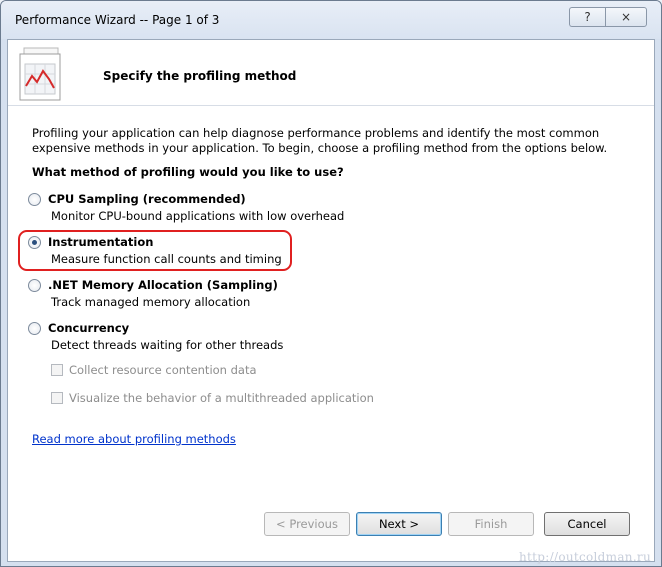 This screenshot has height=567, width=662. I want to click on option-label: Instrumentation, so click(100, 242).